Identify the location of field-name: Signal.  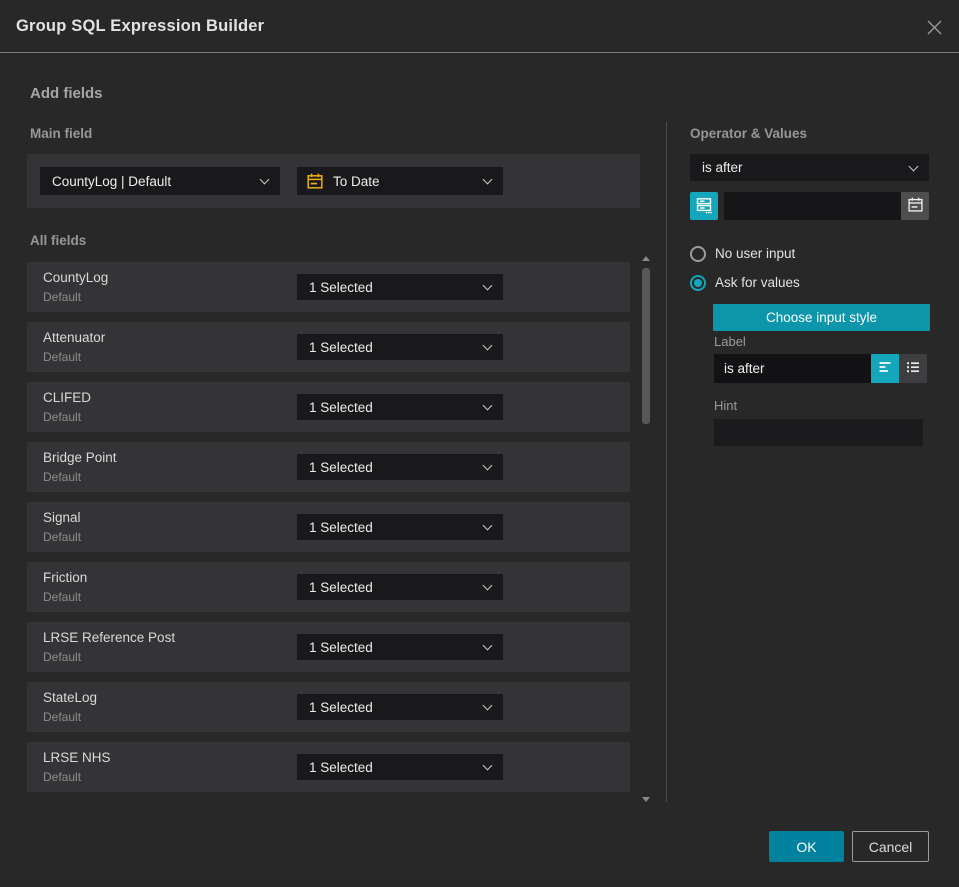
(62, 517).